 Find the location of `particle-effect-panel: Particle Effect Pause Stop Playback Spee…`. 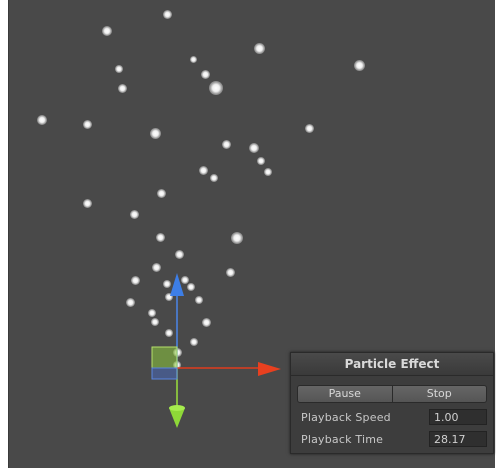

particle-effect-panel: Particle Effect Pause Stop Playback Spee… is located at coordinates (392, 403).